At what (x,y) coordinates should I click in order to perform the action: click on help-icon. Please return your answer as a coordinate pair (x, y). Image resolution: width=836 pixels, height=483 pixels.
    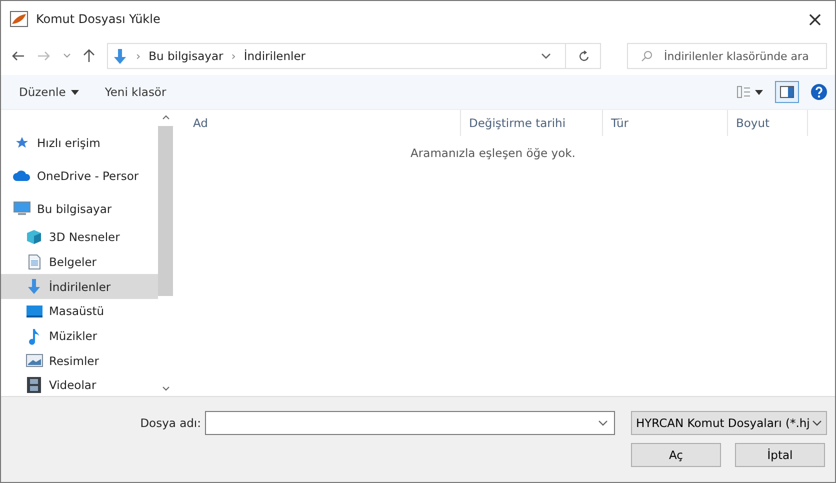
    Looking at the image, I should click on (819, 92).